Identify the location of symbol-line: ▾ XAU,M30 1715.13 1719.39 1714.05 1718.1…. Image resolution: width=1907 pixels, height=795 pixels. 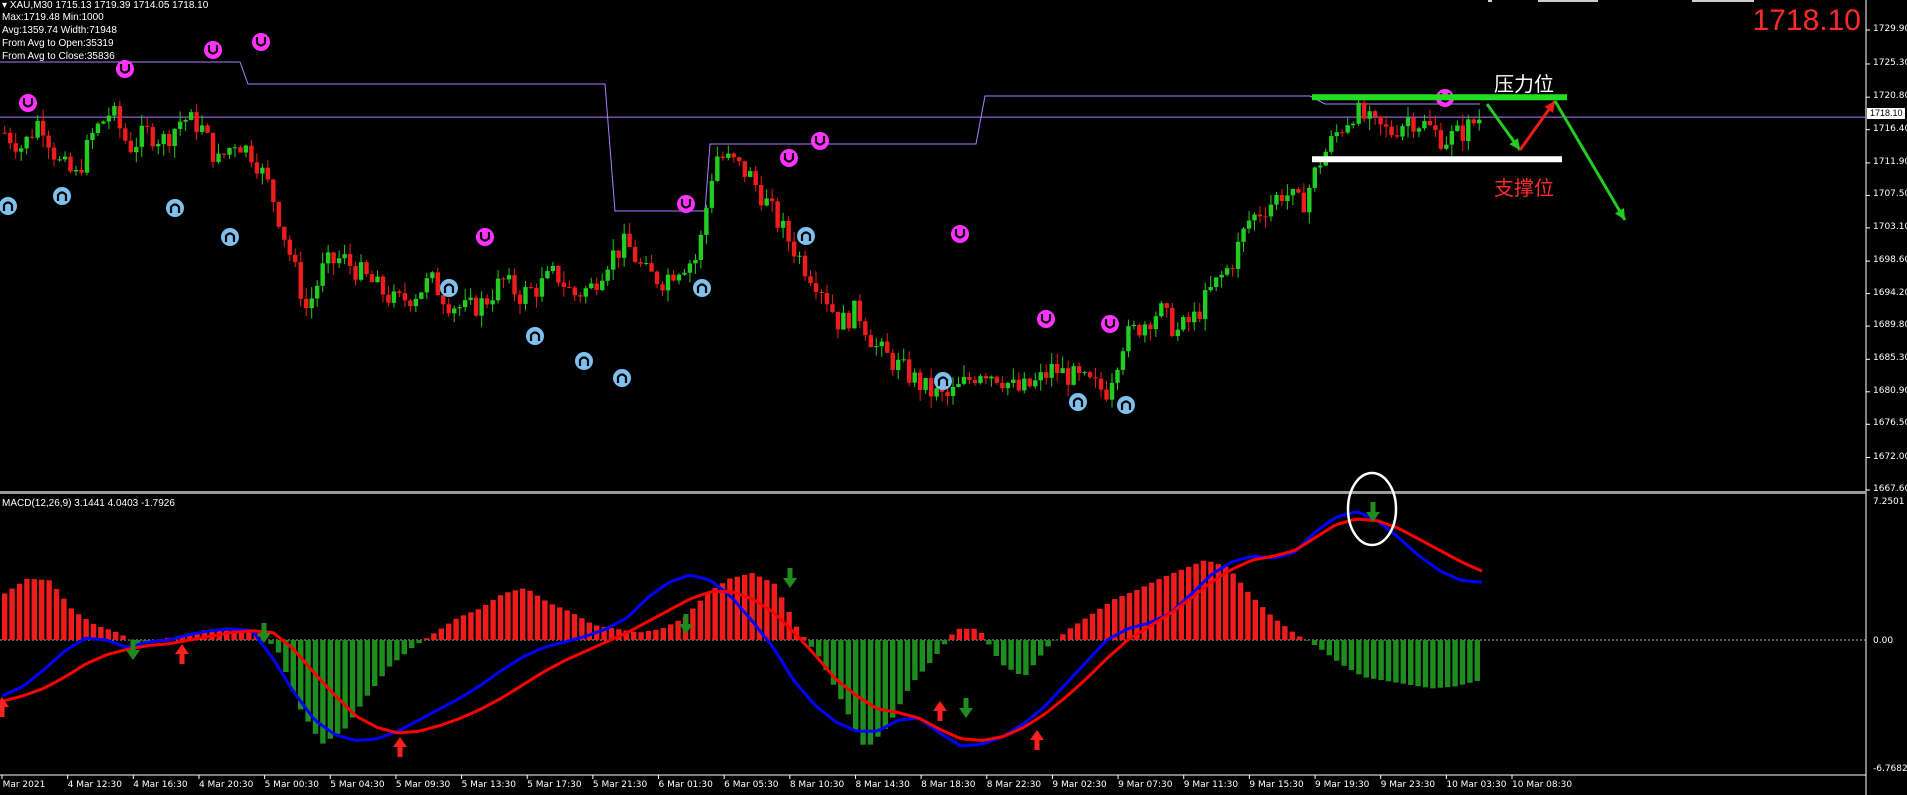
(105, 5).